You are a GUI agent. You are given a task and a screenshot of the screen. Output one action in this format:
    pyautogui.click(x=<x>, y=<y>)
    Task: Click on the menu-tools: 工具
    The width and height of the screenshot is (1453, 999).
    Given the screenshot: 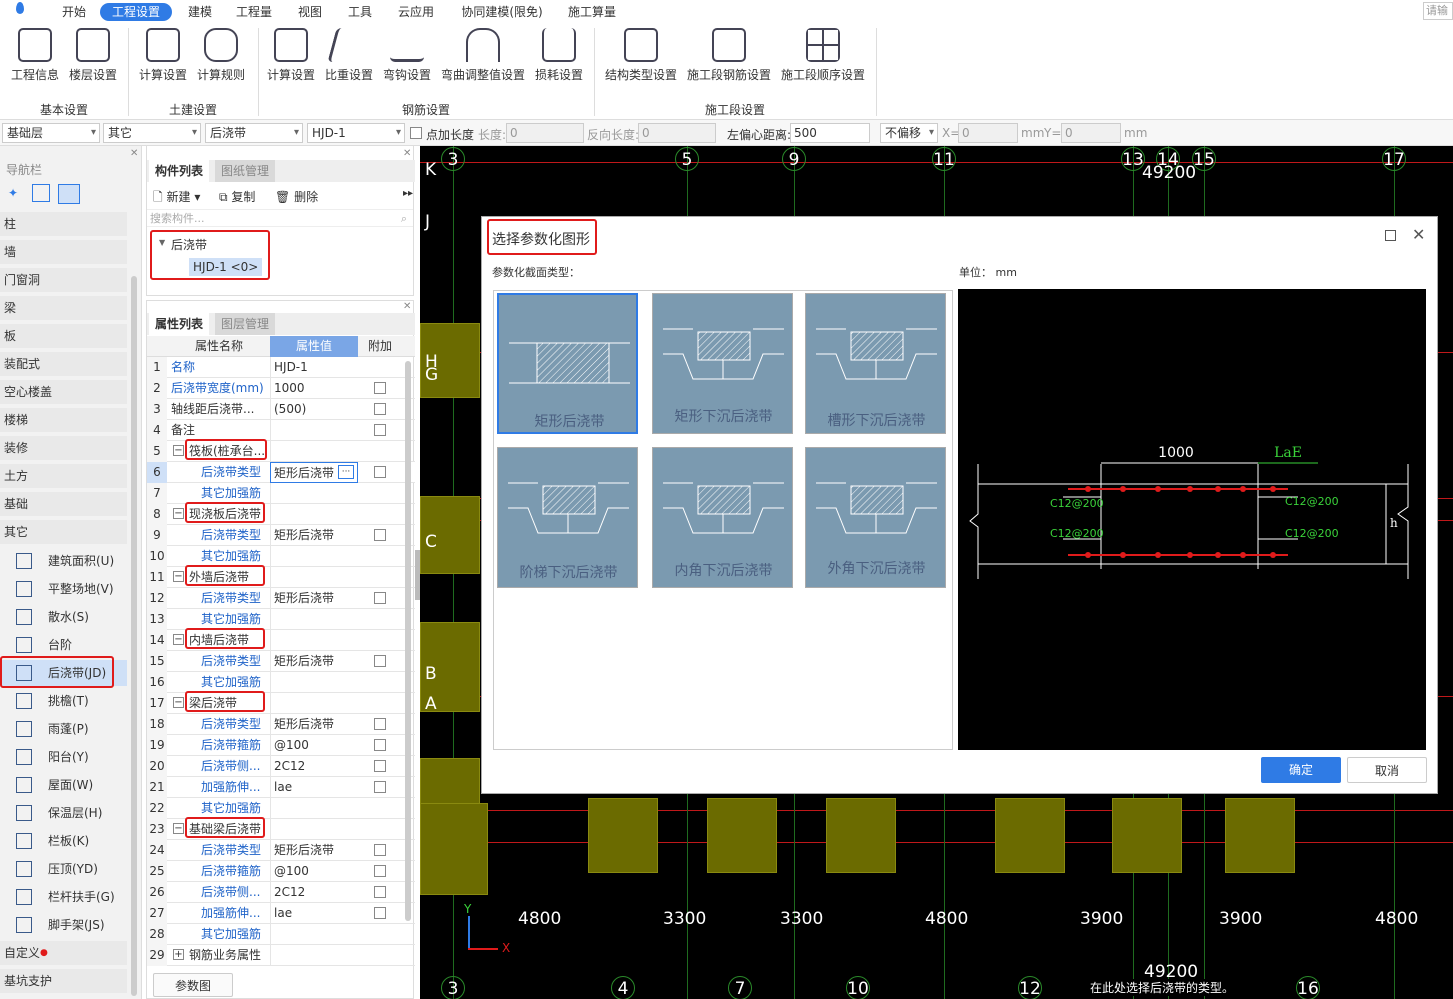 What is the action you would take?
    pyautogui.click(x=360, y=12)
    